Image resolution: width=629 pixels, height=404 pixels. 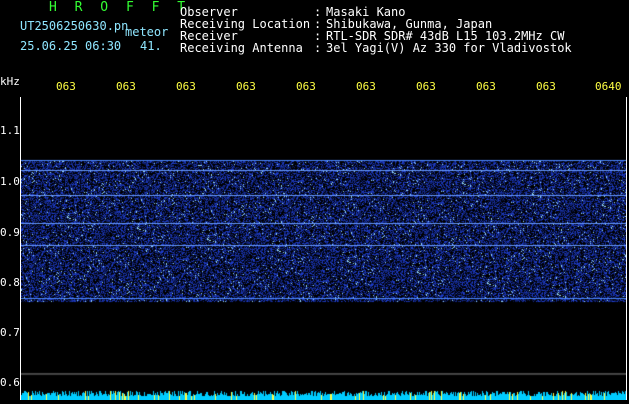 What do you see at coordinates (10, 232) in the screenshot?
I see `y-tick-label: 0.9` at bounding box center [10, 232].